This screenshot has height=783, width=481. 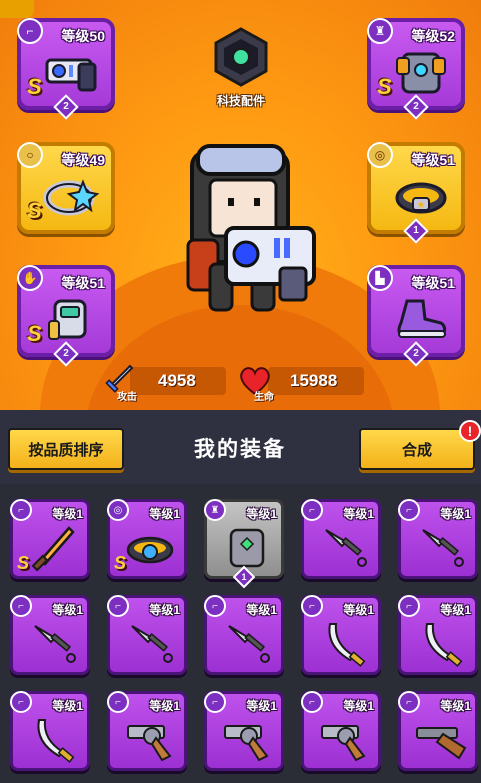 What do you see at coordinates (422, 318) in the screenshot?
I see `sneaker-icon` at bounding box center [422, 318].